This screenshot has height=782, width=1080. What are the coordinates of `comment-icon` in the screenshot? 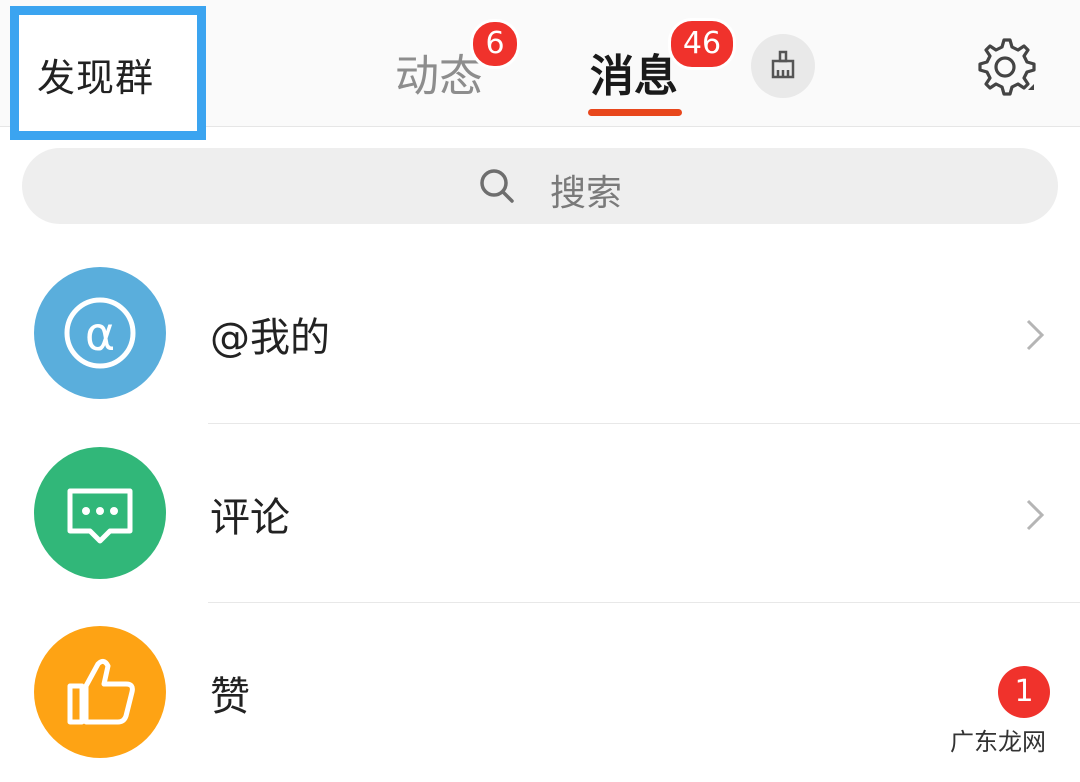 It's located at (100, 516).